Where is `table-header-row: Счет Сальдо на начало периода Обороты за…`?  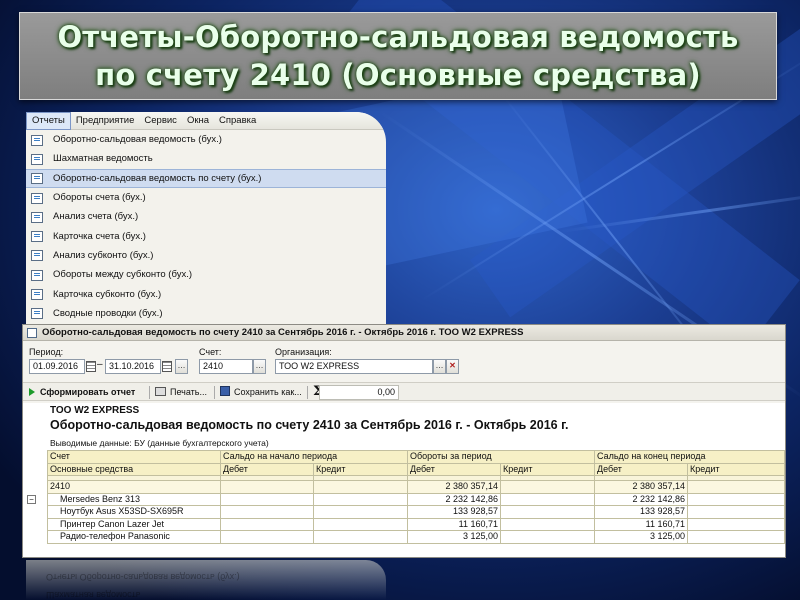 table-header-row: Счет Сальдо на начало периода Обороты за… is located at coordinates (416, 457).